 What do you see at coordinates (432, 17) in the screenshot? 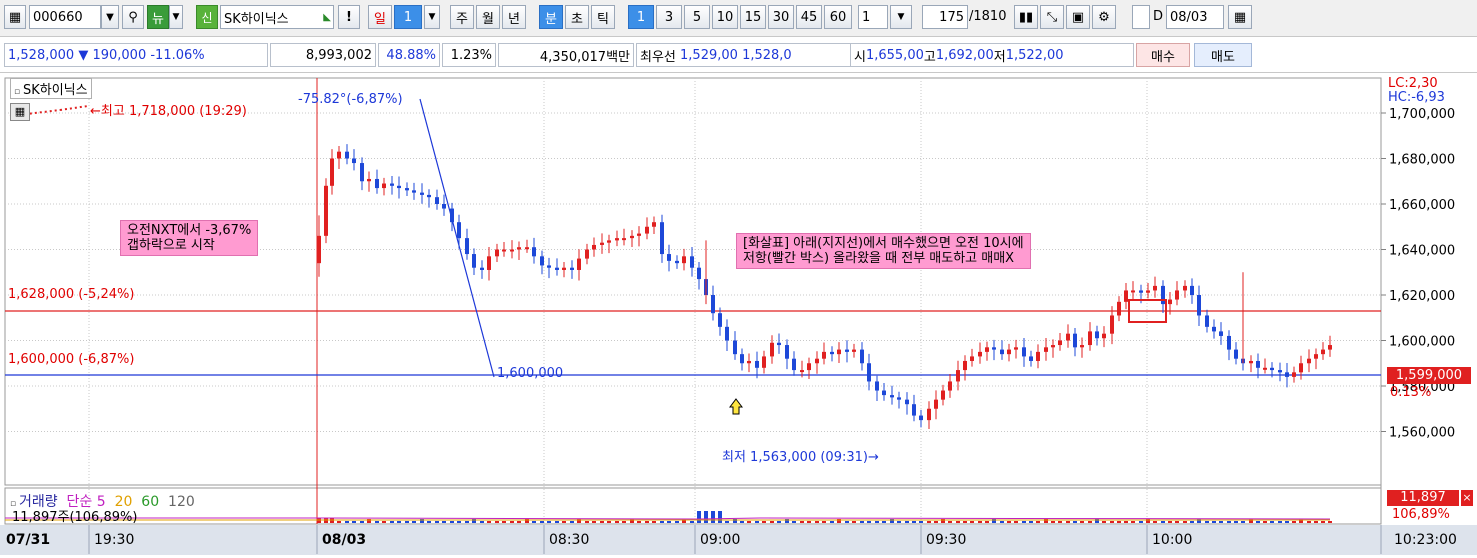
I see `period-dropdown-icon: ▼` at bounding box center [432, 17].